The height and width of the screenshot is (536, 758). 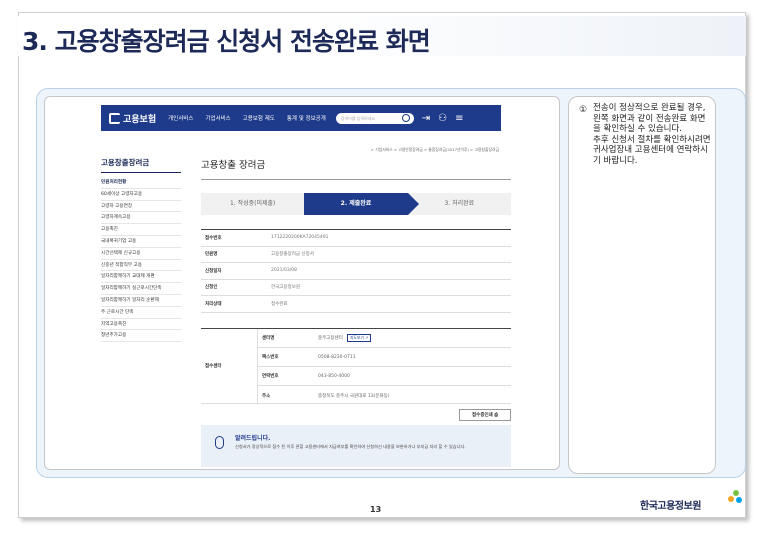 I want to click on row-value: 0508-8230-0711, so click(x=337, y=357).